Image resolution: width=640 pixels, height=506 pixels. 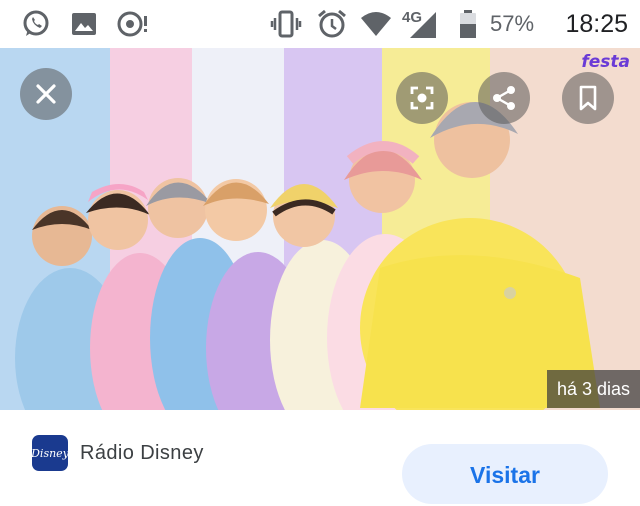 What do you see at coordinates (596, 24) in the screenshot?
I see `clock: 18:25` at bounding box center [596, 24].